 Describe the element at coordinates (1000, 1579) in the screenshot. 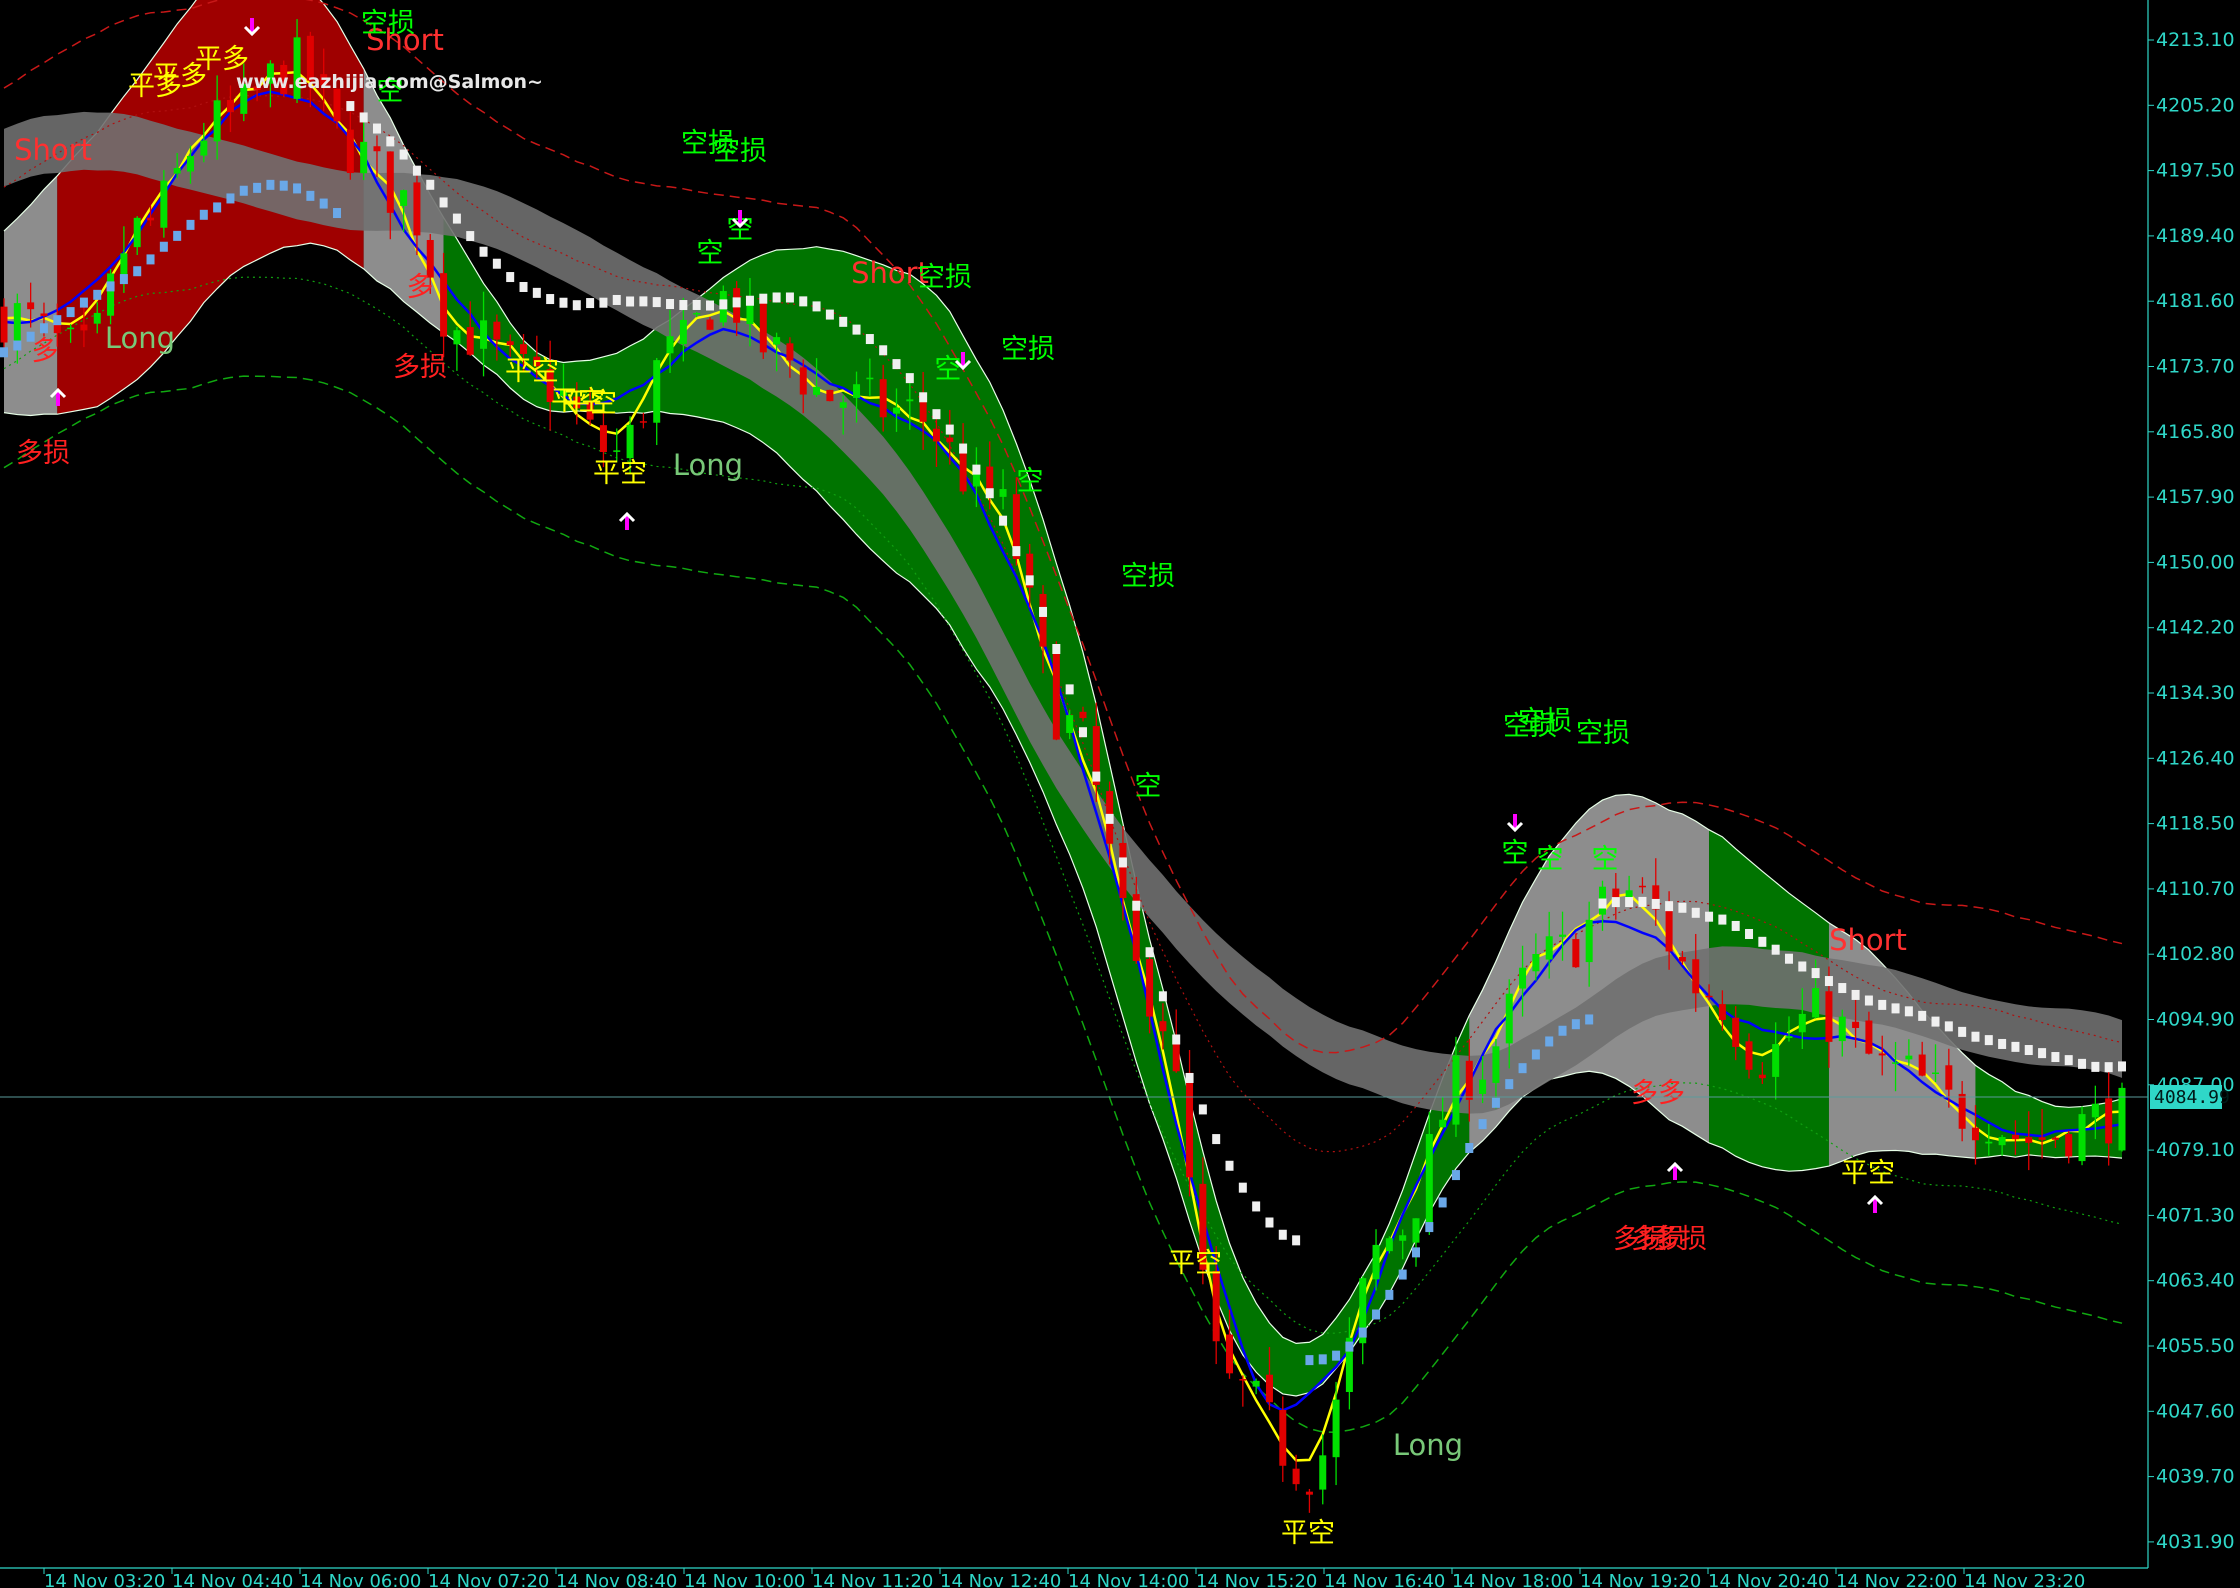

I see `time-tick-label: 14 Nov 12:40` at that location.